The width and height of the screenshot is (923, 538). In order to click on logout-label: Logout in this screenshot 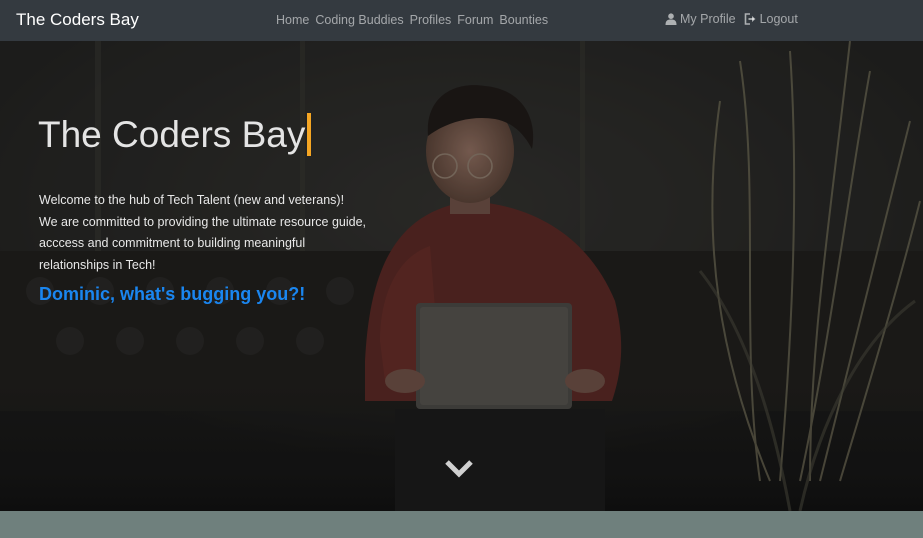, I will do `click(778, 19)`.